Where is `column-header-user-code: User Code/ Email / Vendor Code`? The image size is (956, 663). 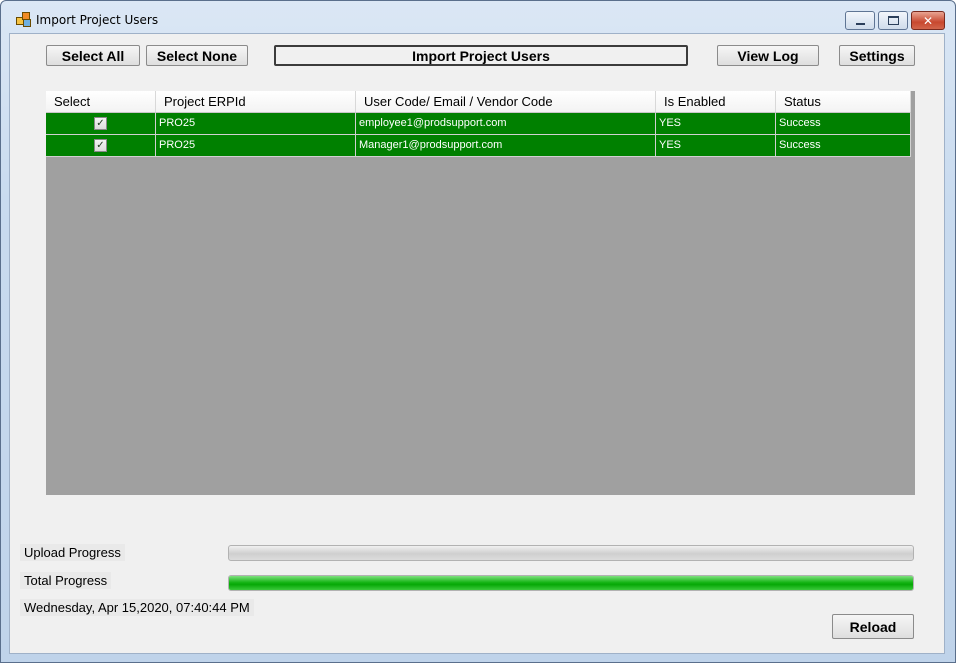 column-header-user-code: User Code/ Email / Vendor Code is located at coordinates (506, 101).